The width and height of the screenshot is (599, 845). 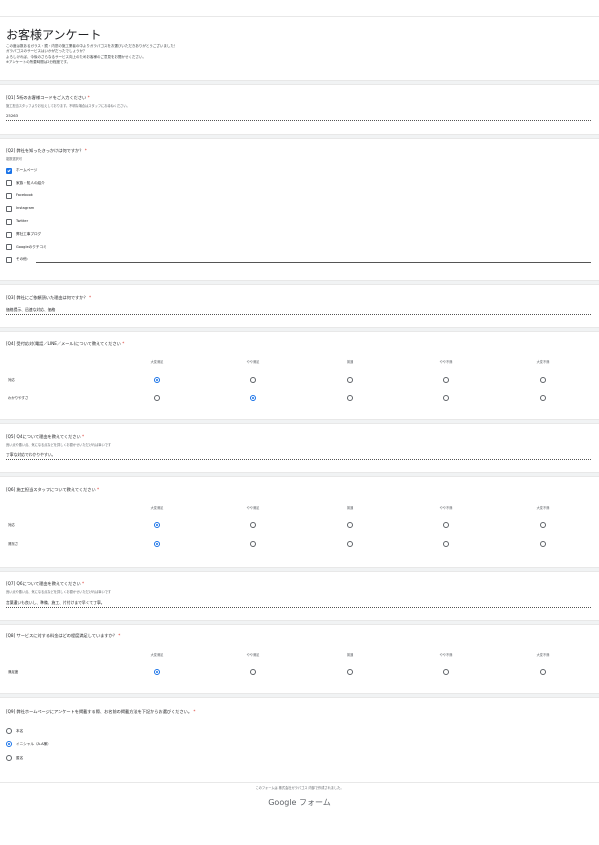 I want to click on form-title: お客様アンケート, so click(x=54, y=35).